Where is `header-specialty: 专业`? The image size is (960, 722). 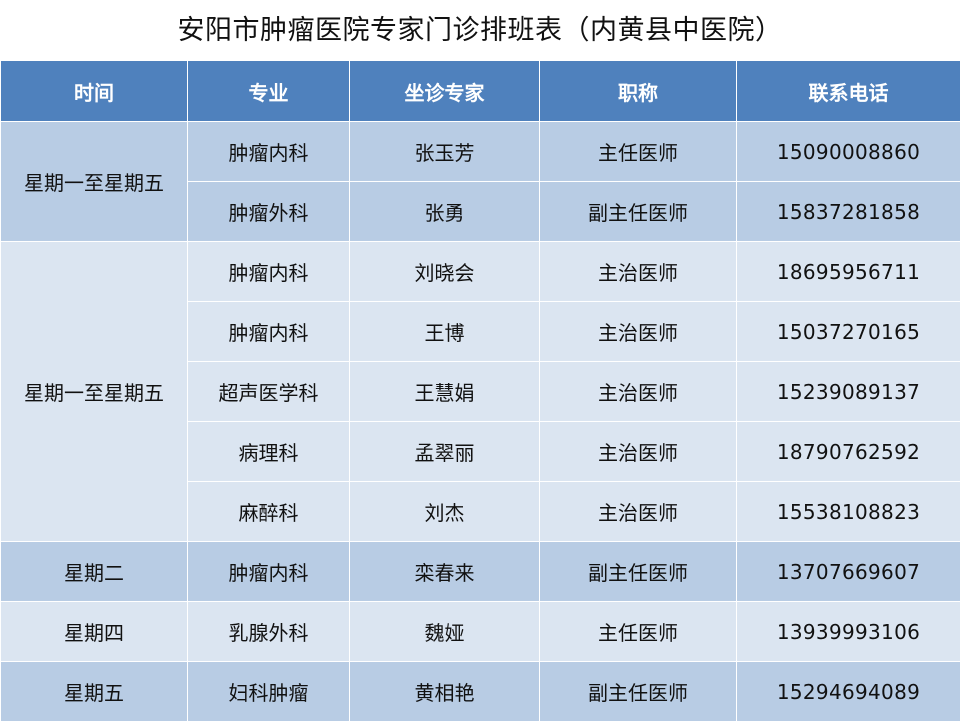
header-specialty: 专业 is located at coordinates (269, 91).